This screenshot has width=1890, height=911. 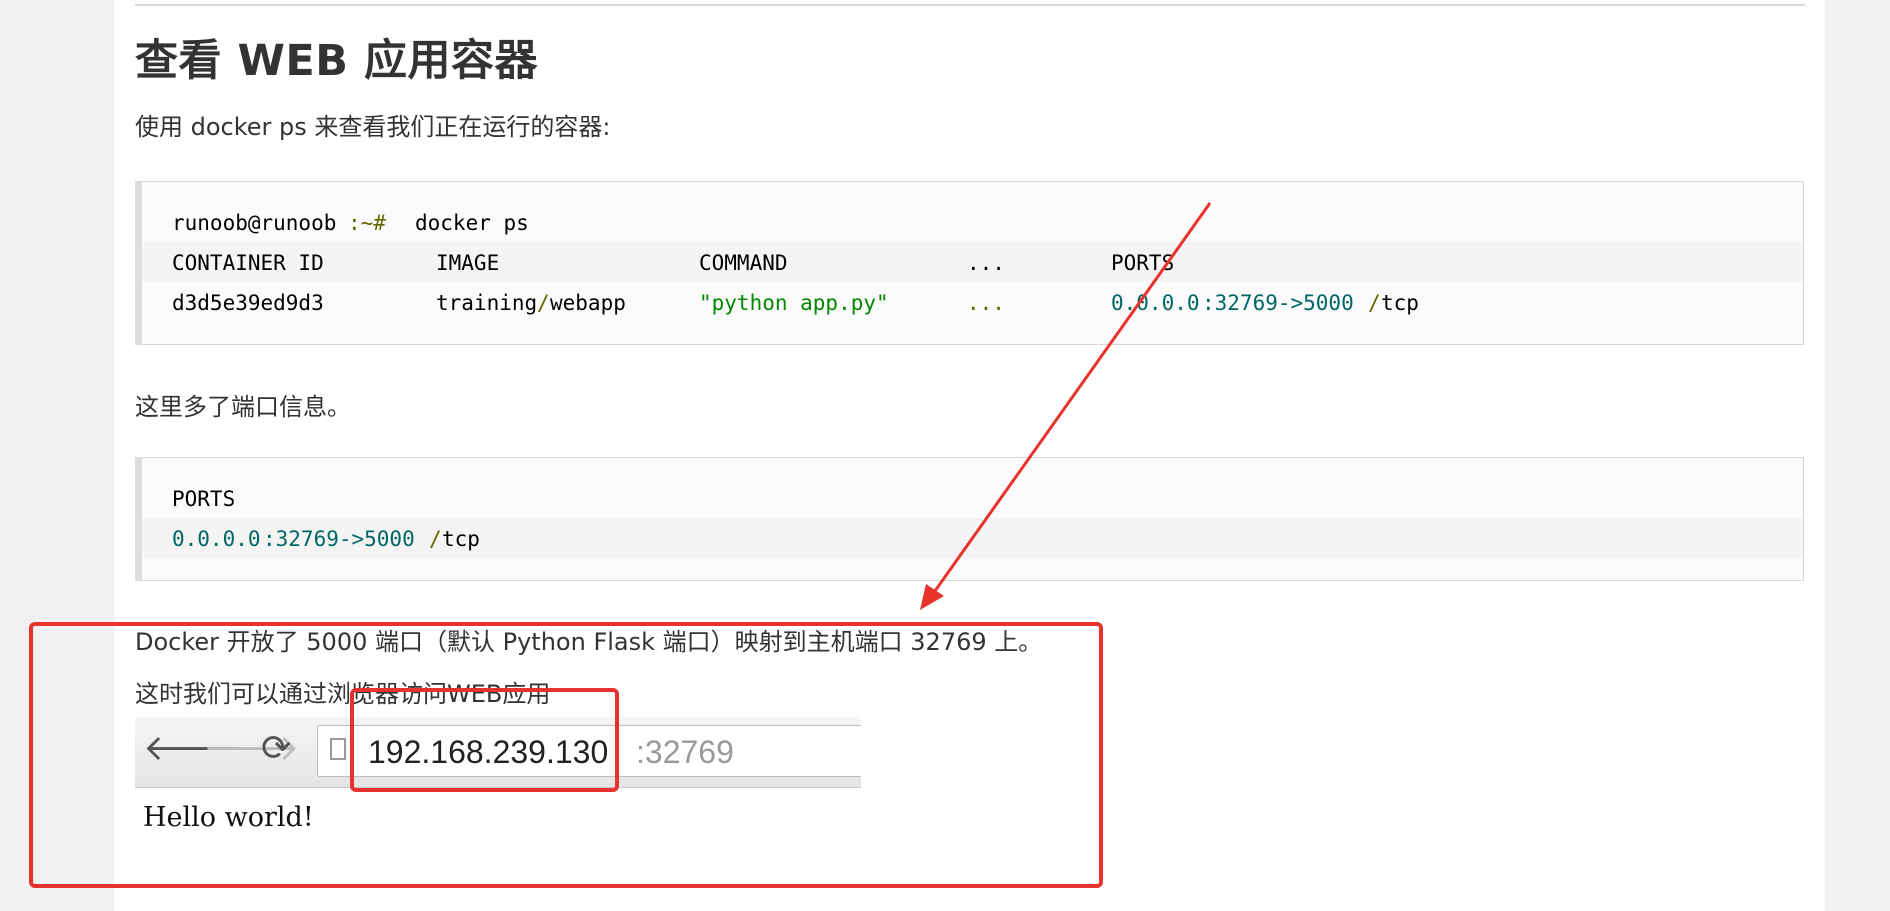 I want to click on arrow-head, so click(x=932, y=597).